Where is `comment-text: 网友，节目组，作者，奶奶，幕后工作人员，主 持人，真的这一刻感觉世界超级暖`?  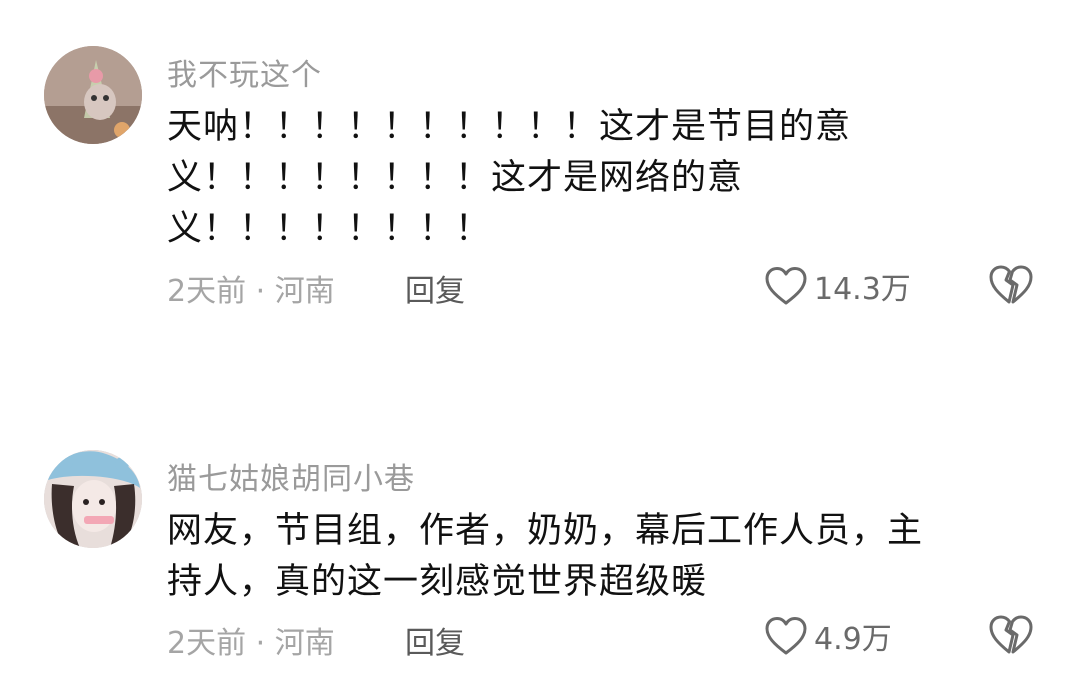 comment-text: 网友，节目组，作者，奶奶，幕后工作人员，主 持人，真的这一刻感觉世界超级暖 is located at coordinates (602, 557).